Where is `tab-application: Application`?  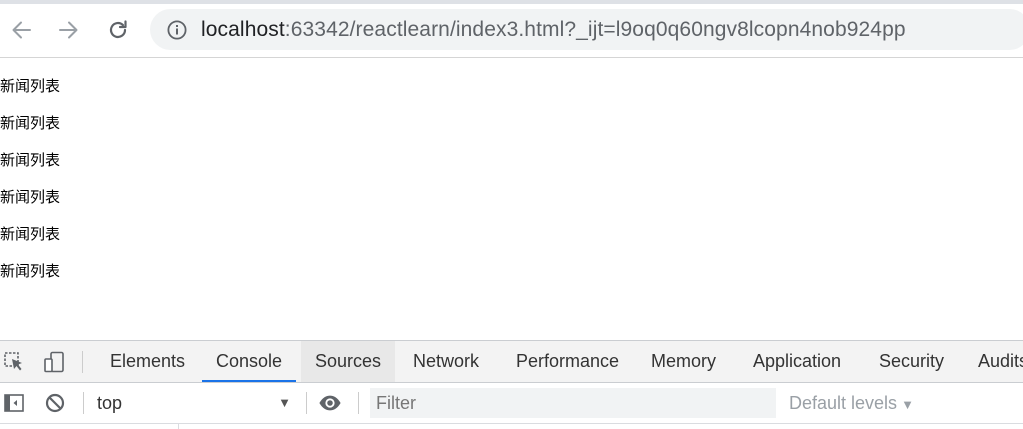
tab-application: Application is located at coordinates (797, 361).